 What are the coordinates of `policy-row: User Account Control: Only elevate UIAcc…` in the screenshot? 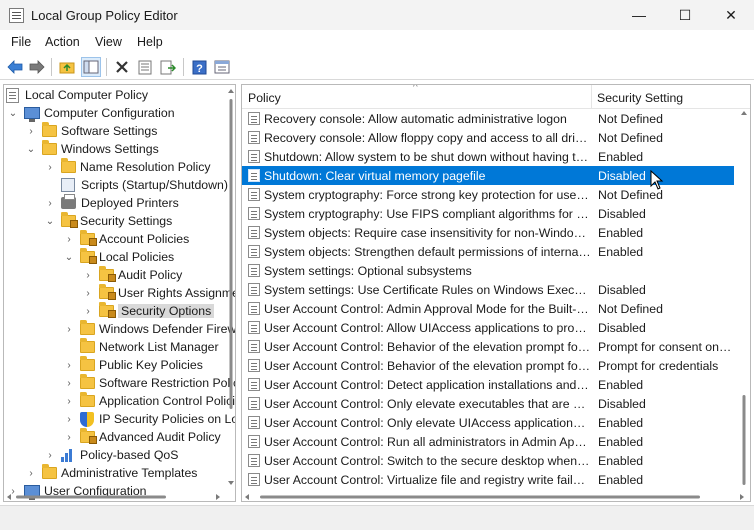 It's located at (488, 422).